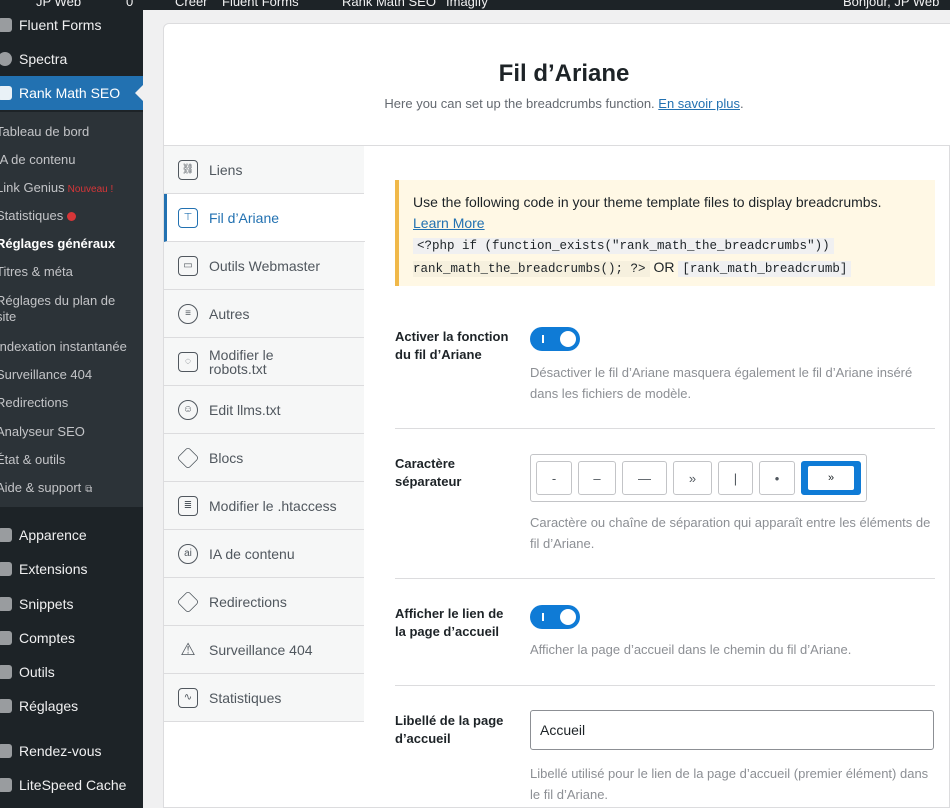 The height and width of the screenshot is (808, 950). Describe the element at coordinates (53, 535) in the screenshot. I see `sidebar-item-label: Apparence` at that location.